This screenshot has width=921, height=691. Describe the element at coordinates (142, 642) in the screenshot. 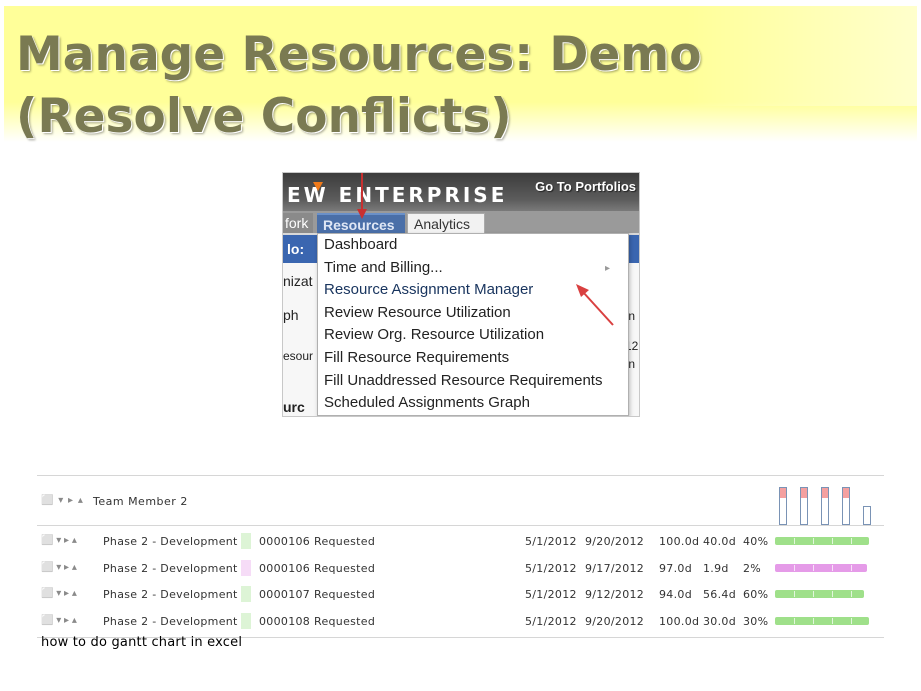

I see `image-caption: how to do gantt chart in excel` at that location.